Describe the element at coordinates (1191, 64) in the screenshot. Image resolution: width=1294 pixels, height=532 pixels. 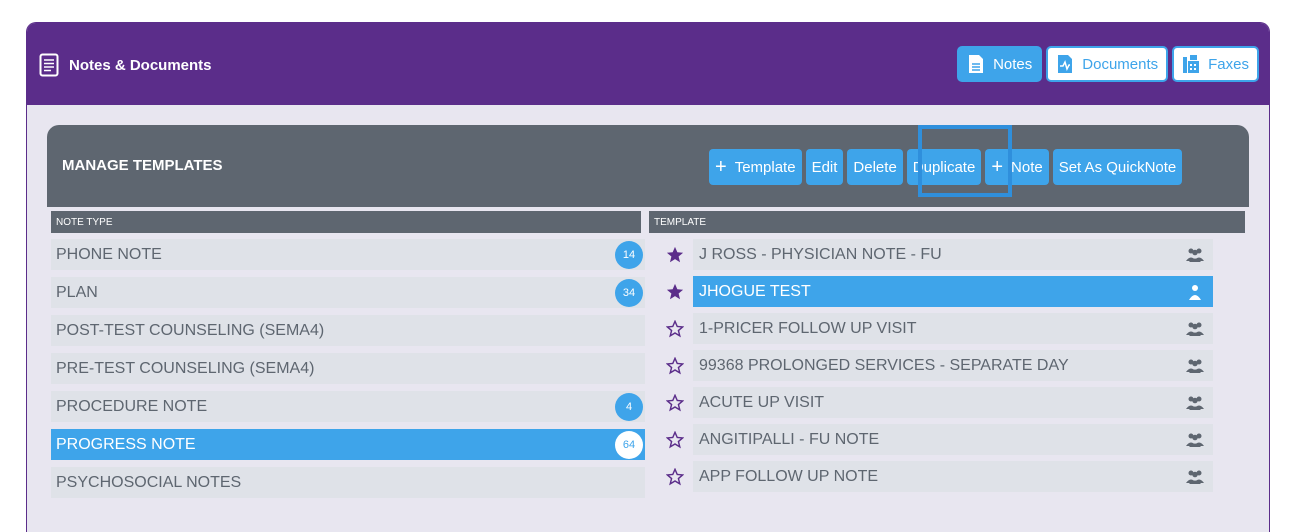
I see `fax-icon` at that location.